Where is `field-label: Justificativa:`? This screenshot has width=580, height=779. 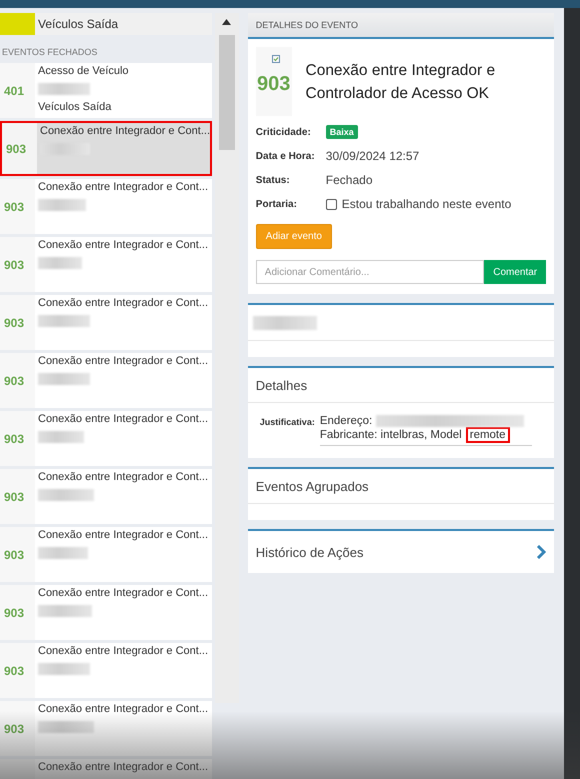
field-label: Justificativa: is located at coordinates (287, 422).